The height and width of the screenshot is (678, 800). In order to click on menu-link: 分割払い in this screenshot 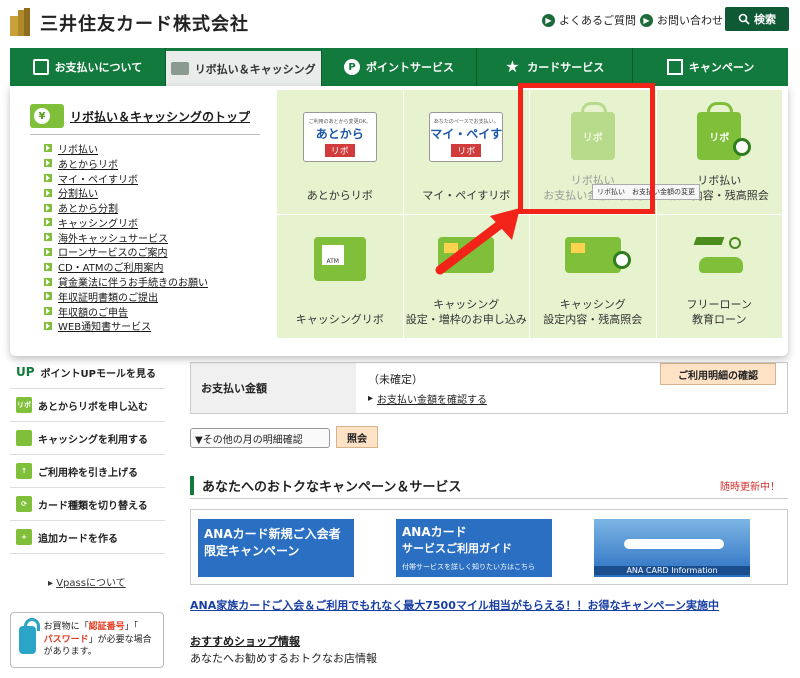, I will do `click(126, 192)`.